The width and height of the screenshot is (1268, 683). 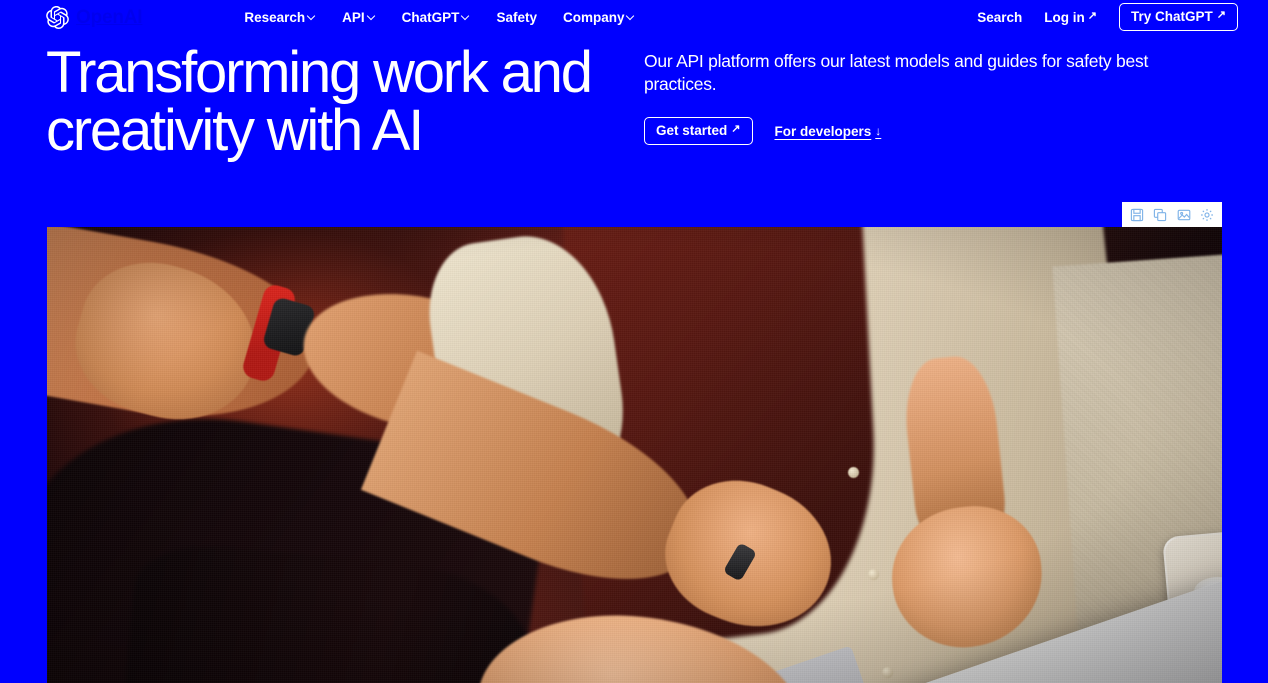 What do you see at coordinates (1207, 215) in the screenshot?
I see `settings-gear-icon` at bounding box center [1207, 215].